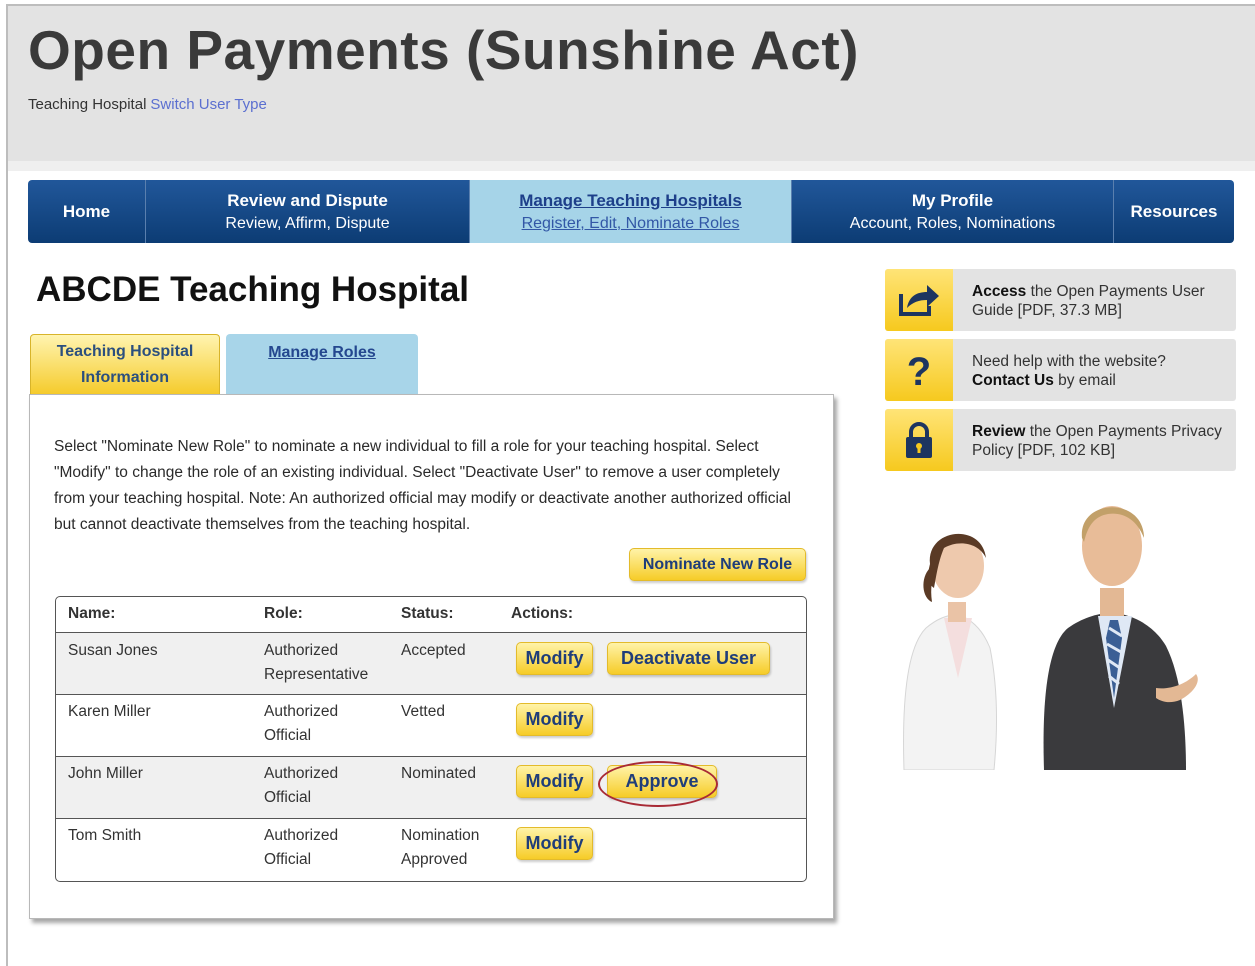 The image size is (1255, 966). What do you see at coordinates (124, 377) in the screenshot?
I see `tab-info-line2: Information` at bounding box center [124, 377].